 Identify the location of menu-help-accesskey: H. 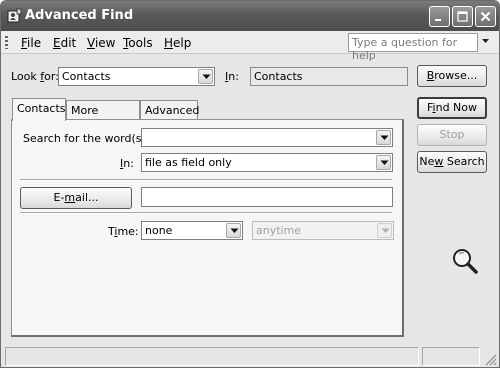
(169, 43).